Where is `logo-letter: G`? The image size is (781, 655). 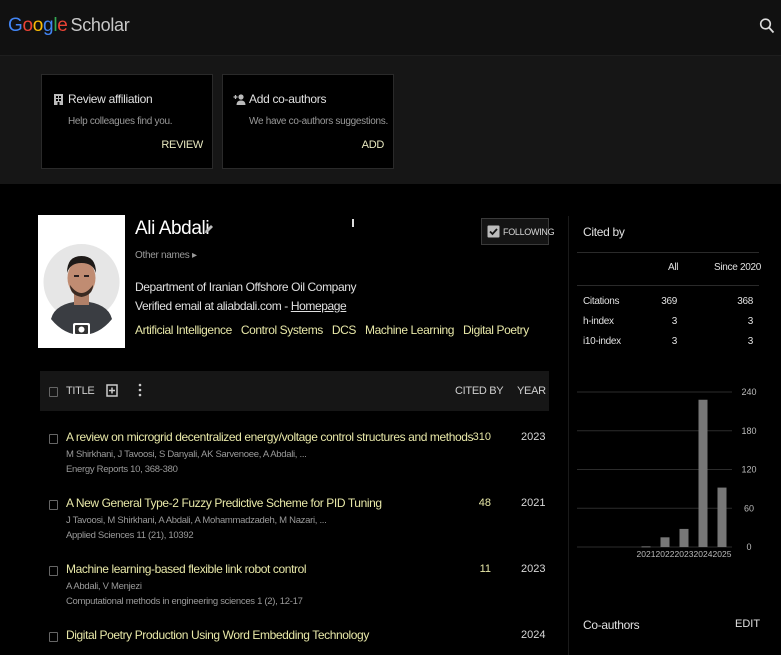 logo-letter: G is located at coordinates (15, 25).